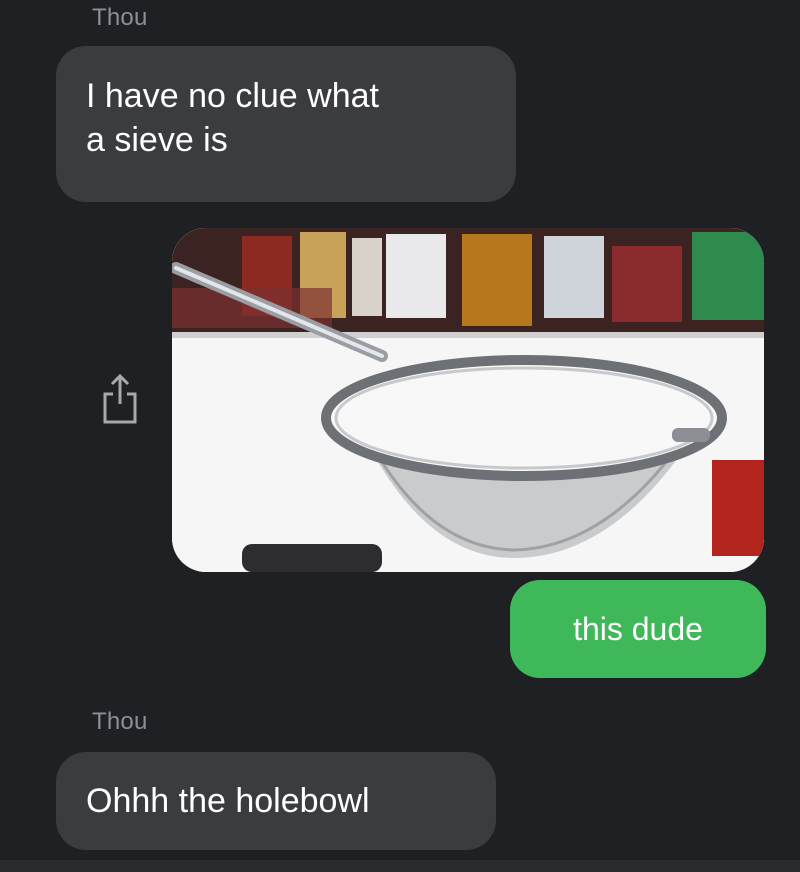  What do you see at coordinates (157, 140) in the screenshot?
I see `message-text-line: a sieve is` at bounding box center [157, 140].